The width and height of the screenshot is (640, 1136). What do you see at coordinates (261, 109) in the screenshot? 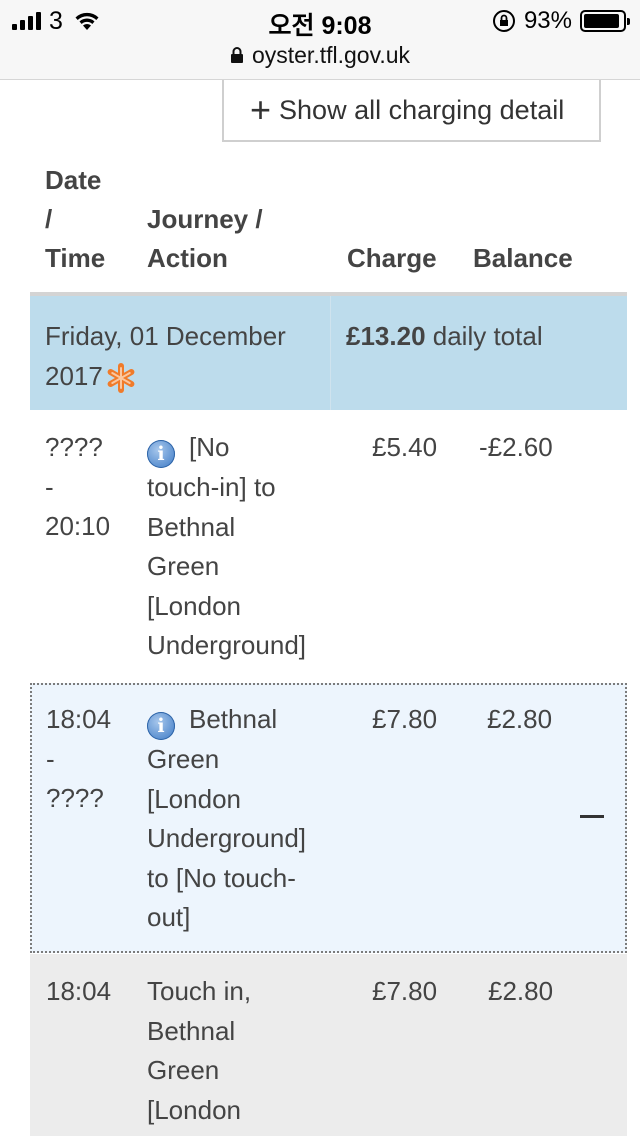
I see `plus-icon: +` at bounding box center [261, 109].